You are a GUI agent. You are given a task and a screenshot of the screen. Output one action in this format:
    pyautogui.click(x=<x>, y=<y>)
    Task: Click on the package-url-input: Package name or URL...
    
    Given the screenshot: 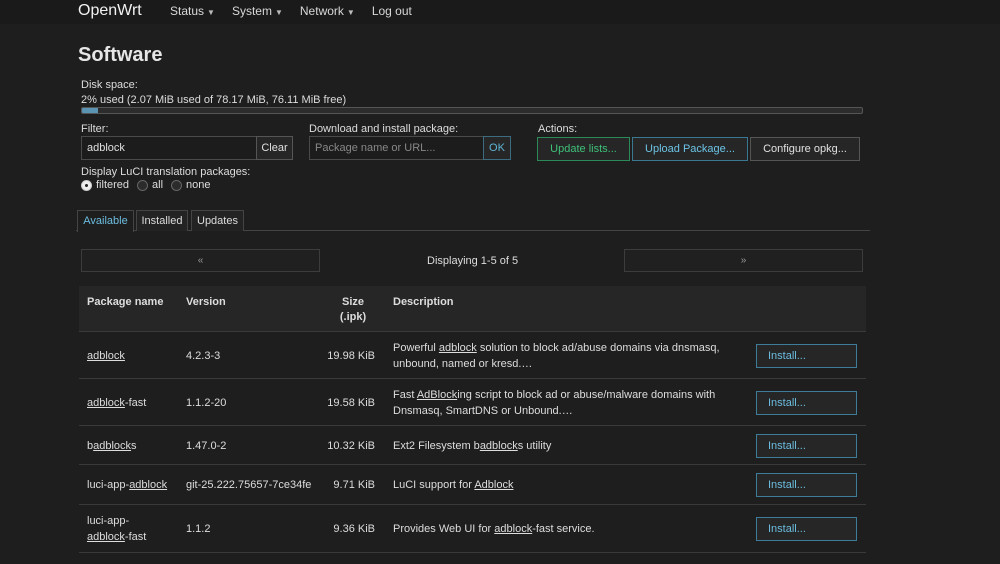 What is the action you would take?
    pyautogui.click(x=396, y=148)
    